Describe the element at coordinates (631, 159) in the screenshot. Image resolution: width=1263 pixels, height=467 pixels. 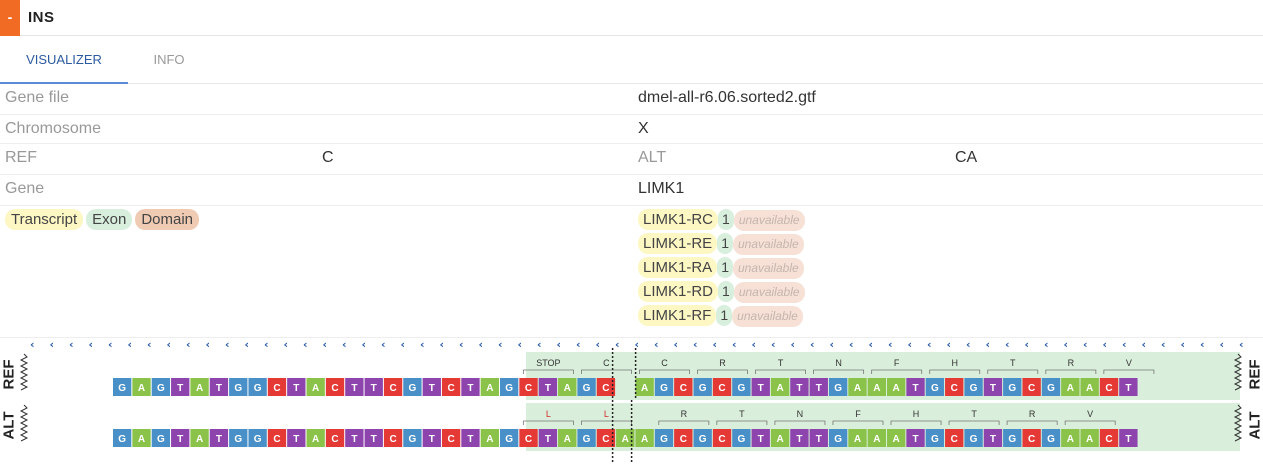
I see `ref-alt-row: REF C ALT CA` at that location.